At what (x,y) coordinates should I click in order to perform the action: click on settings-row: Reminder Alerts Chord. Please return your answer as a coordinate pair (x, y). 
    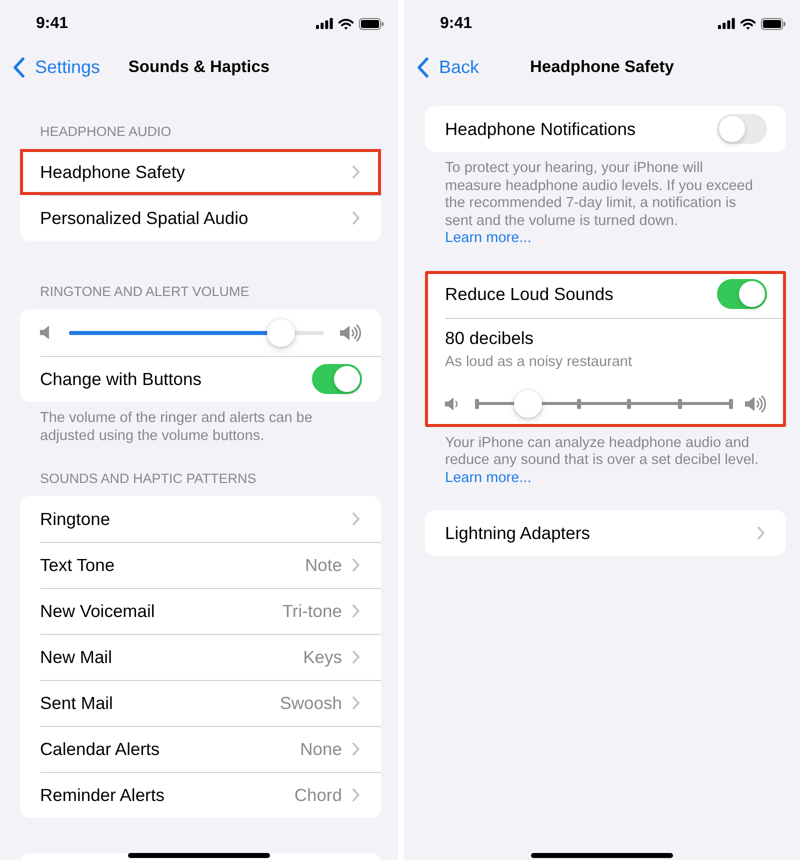
    Looking at the image, I should click on (200, 795).